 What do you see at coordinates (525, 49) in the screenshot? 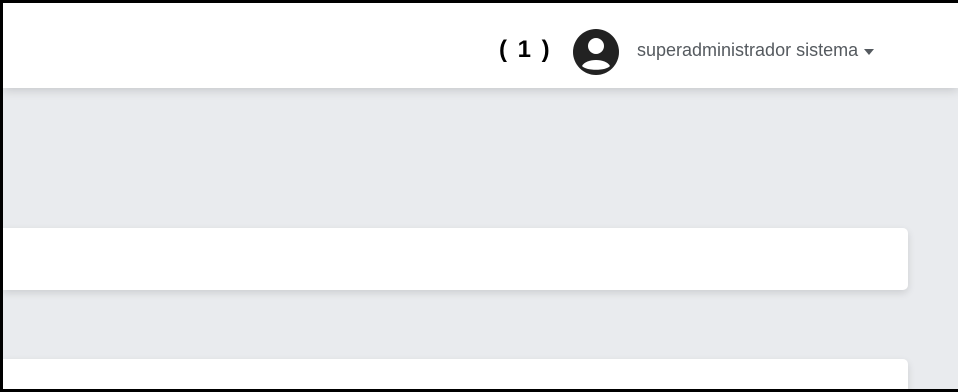
I see `annotation-label: ( 1 )` at bounding box center [525, 49].